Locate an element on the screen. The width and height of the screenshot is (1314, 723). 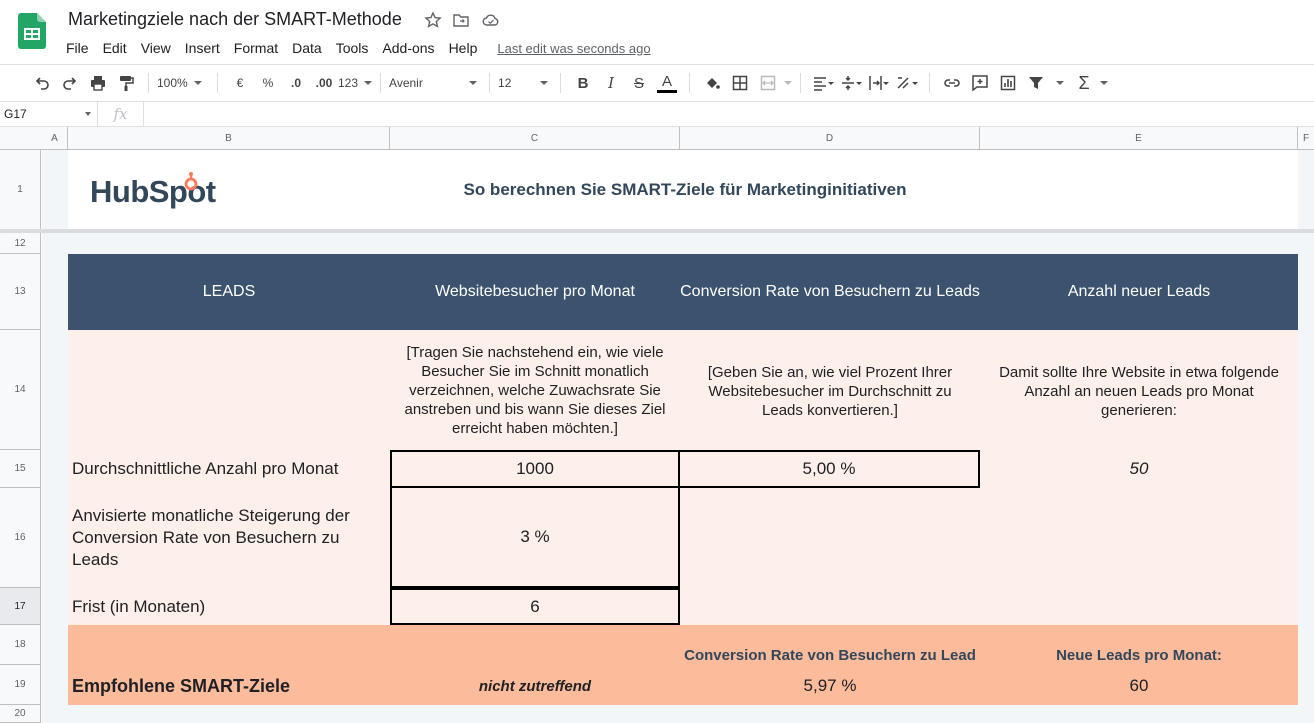
row-header-1: 1 is located at coordinates (20, 190).